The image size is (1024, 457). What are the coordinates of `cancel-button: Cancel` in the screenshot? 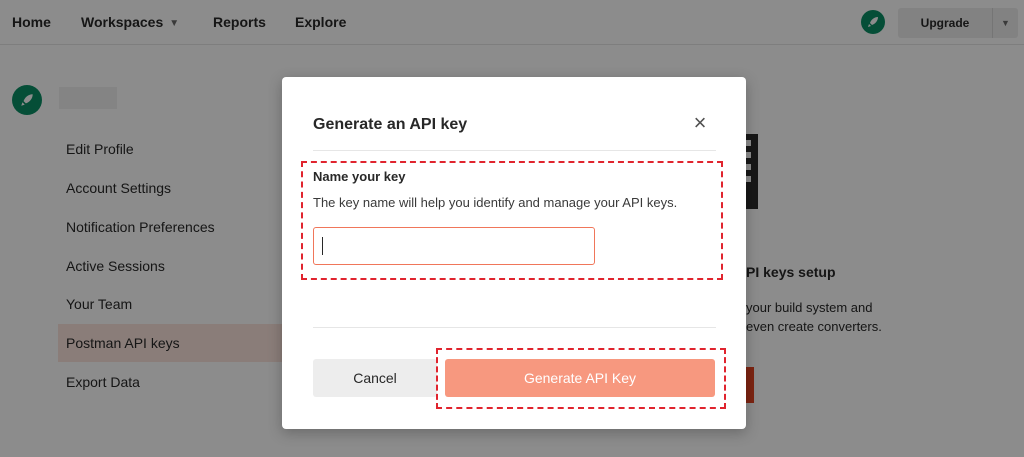 It's located at (375, 378).